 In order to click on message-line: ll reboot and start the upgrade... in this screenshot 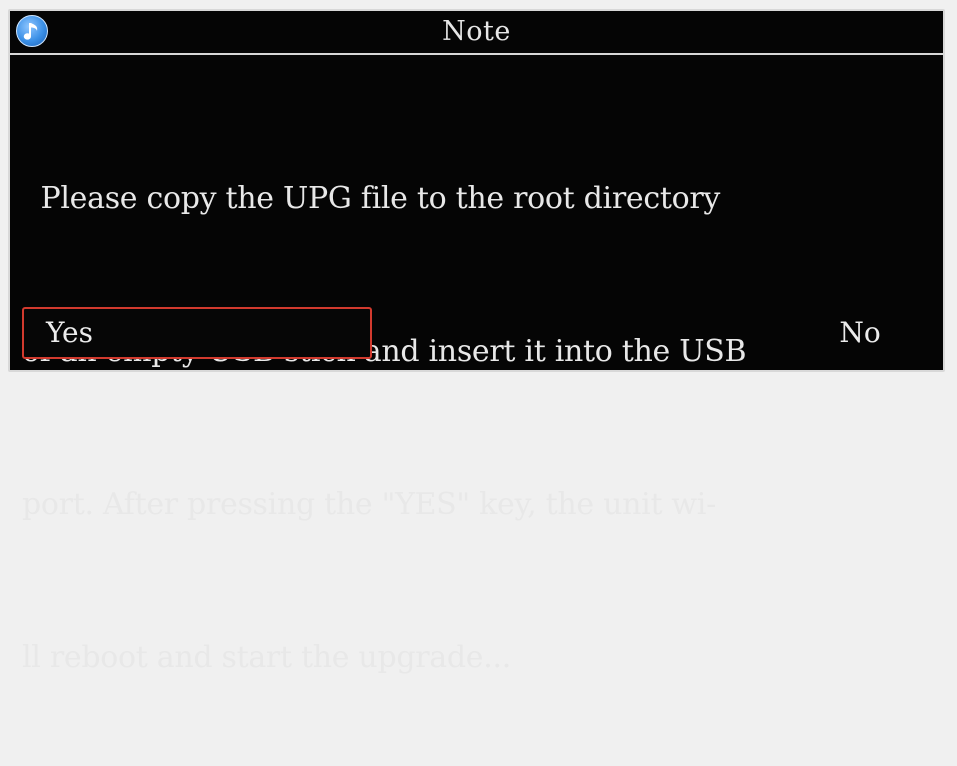, I will do `click(266, 657)`.